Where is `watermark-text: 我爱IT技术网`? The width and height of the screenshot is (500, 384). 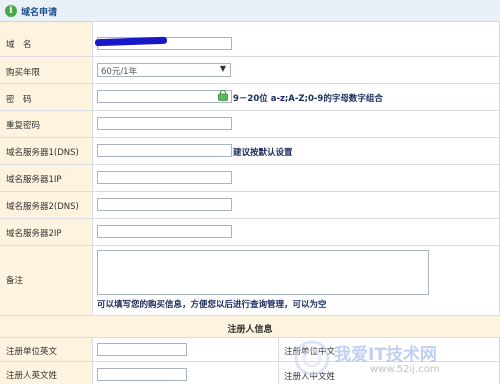 watermark-text: 我爱IT技术网 is located at coordinates (385, 355).